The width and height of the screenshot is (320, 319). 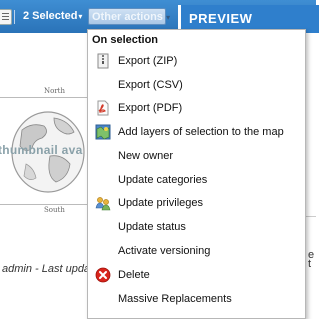 I want to click on menu-item-update-status: Update status, so click(x=196, y=227).